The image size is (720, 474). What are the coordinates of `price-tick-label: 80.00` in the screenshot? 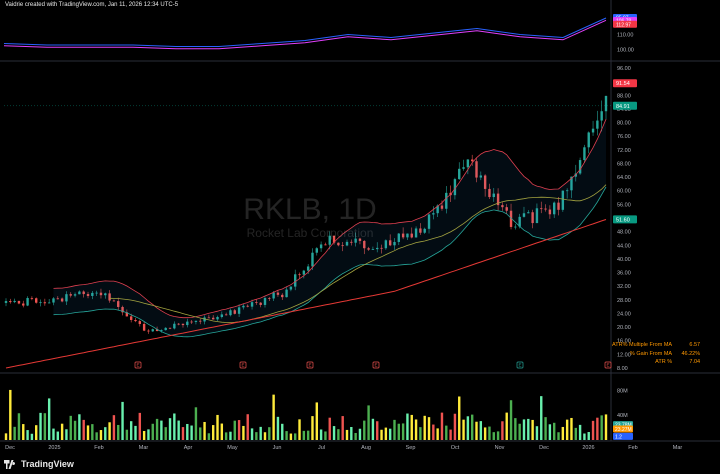 It's located at (624, 124).